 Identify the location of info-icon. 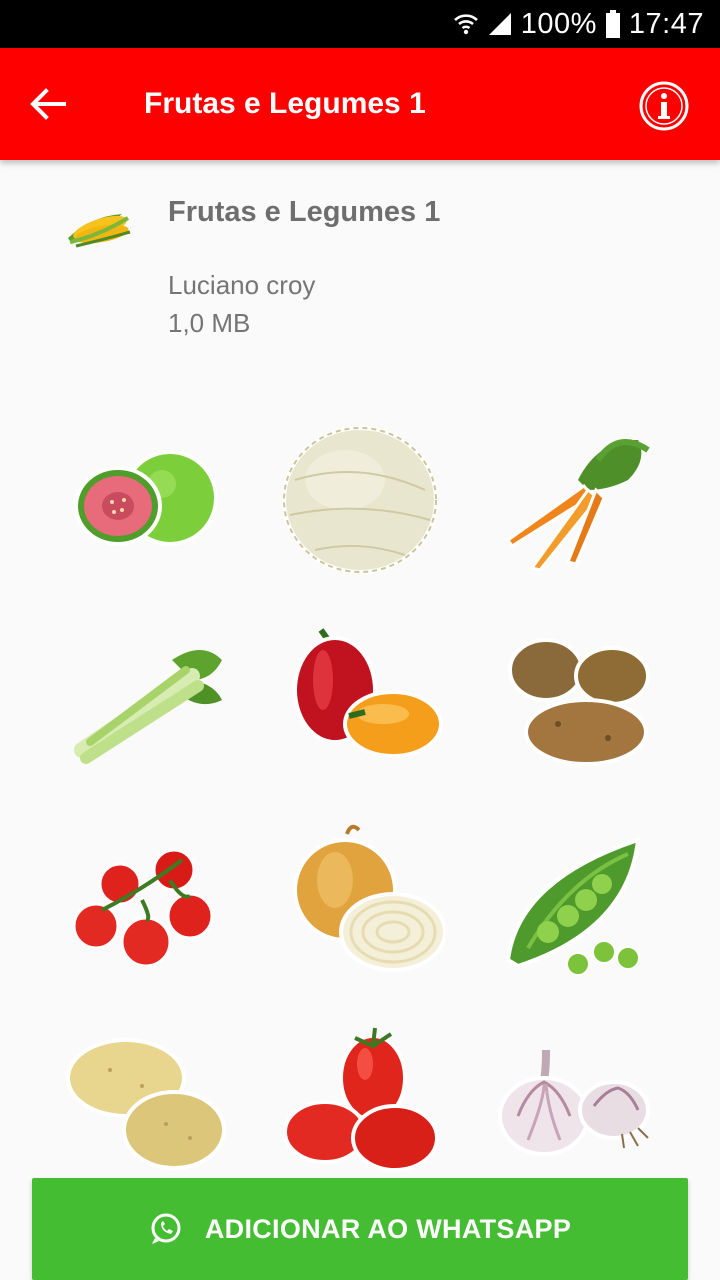
(664, 106).